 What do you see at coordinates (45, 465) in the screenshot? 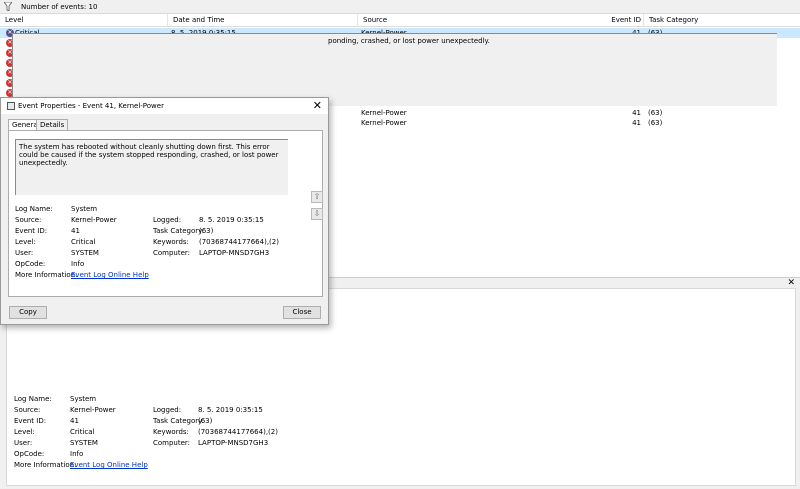
I see `more-information-label: More Information:` at bounding box center [45, 465].